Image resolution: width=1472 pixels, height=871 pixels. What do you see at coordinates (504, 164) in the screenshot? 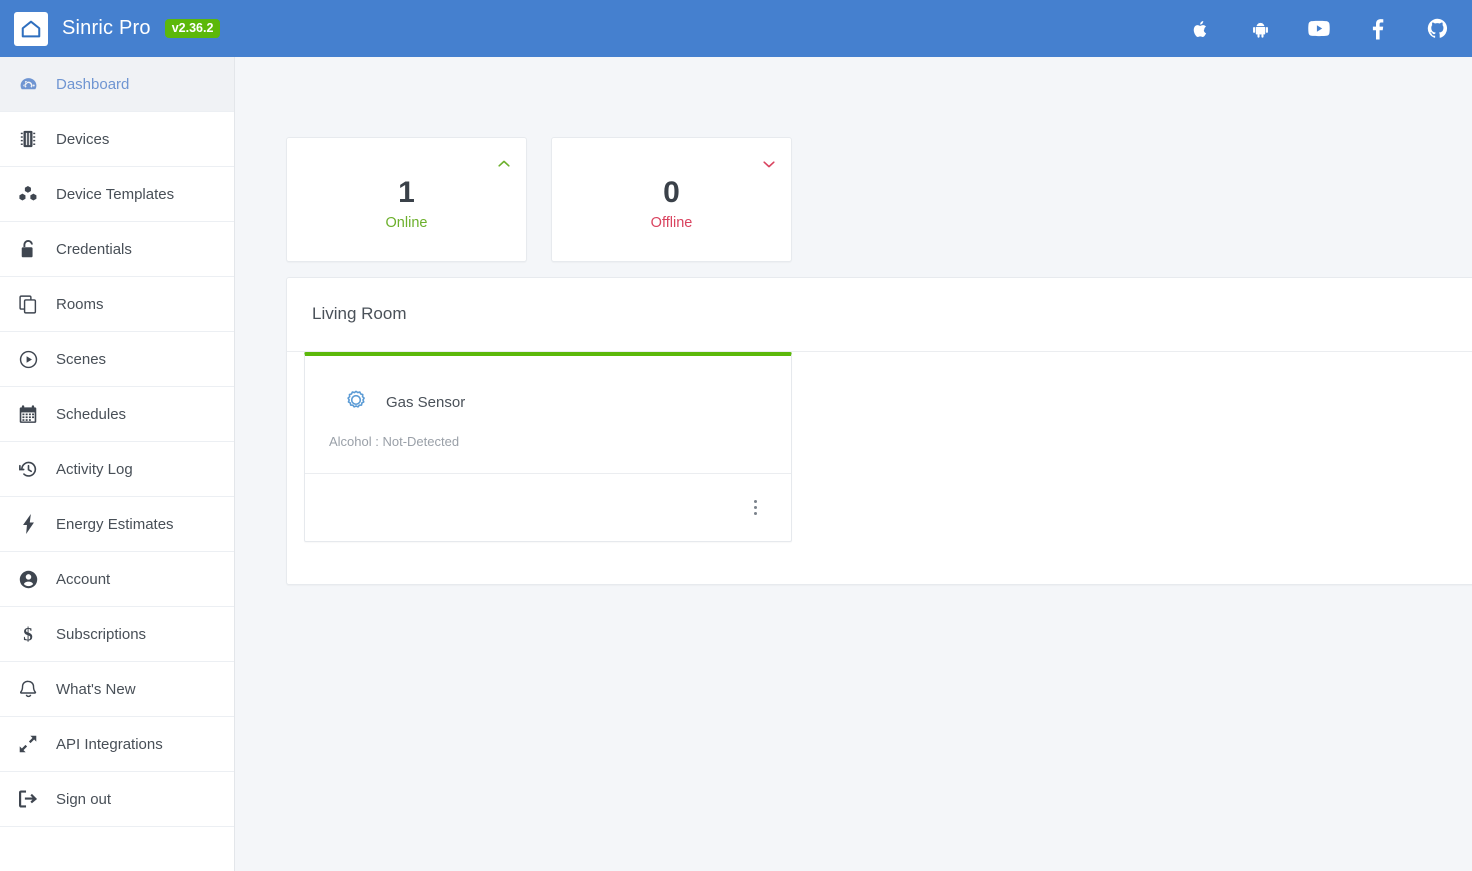
I see `chevron-up-icon` at bounding box center [504, 164].